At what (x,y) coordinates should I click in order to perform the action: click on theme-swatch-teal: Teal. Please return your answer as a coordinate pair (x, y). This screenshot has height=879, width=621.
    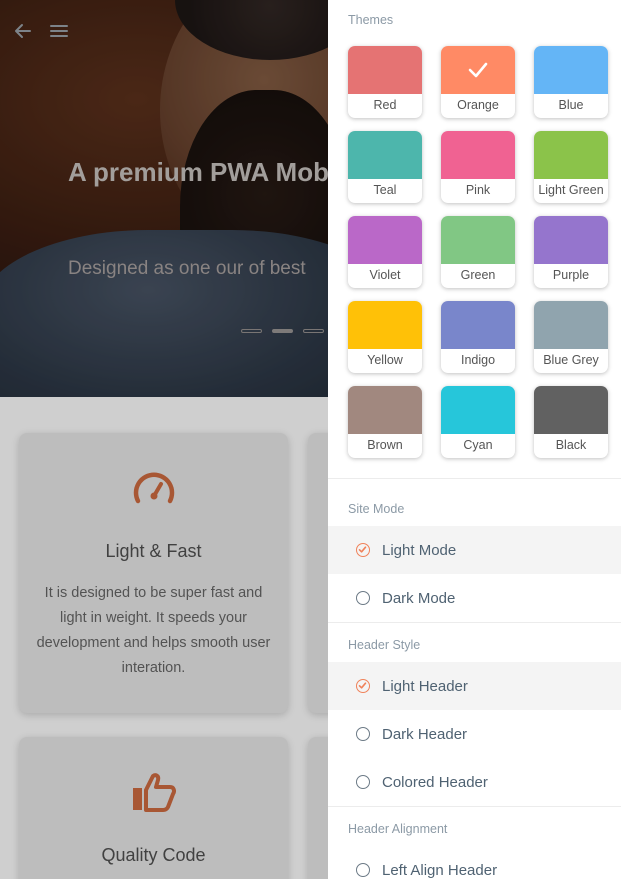
    Looking at the image, I should click on (385, 167).